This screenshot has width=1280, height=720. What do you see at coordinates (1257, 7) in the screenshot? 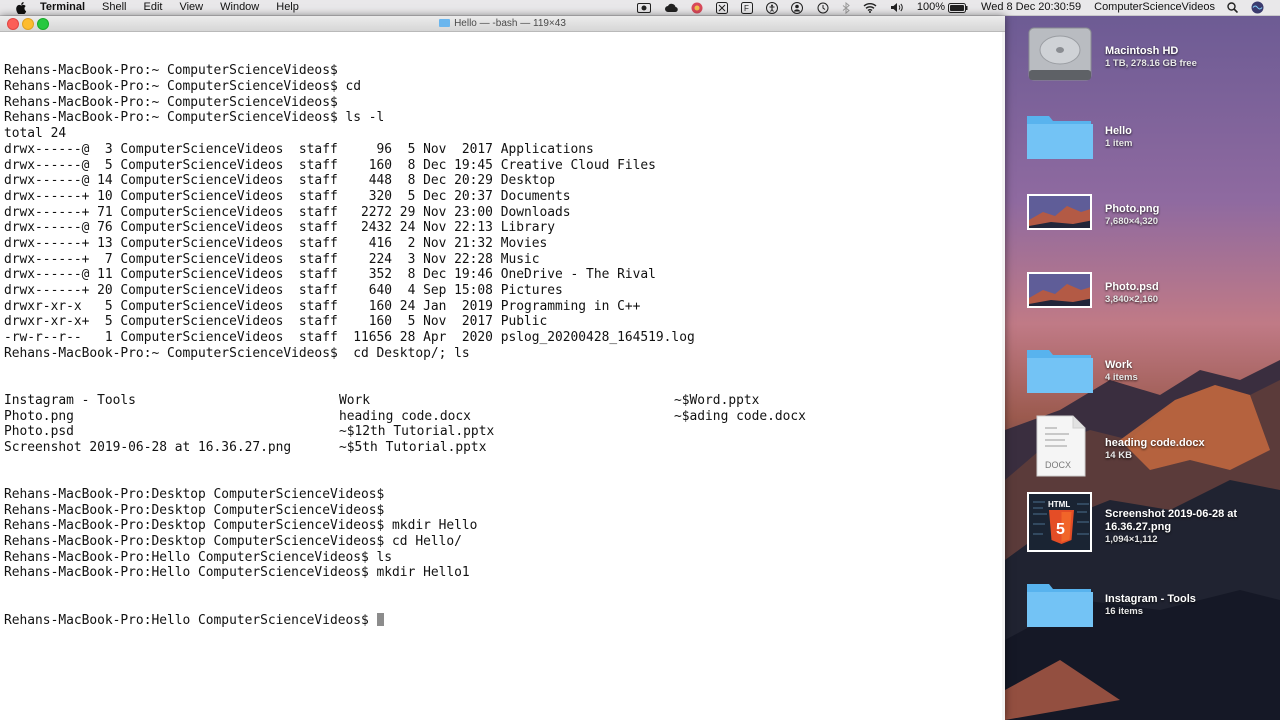
I see `siri-icon` at bounding box center [1257, 7].